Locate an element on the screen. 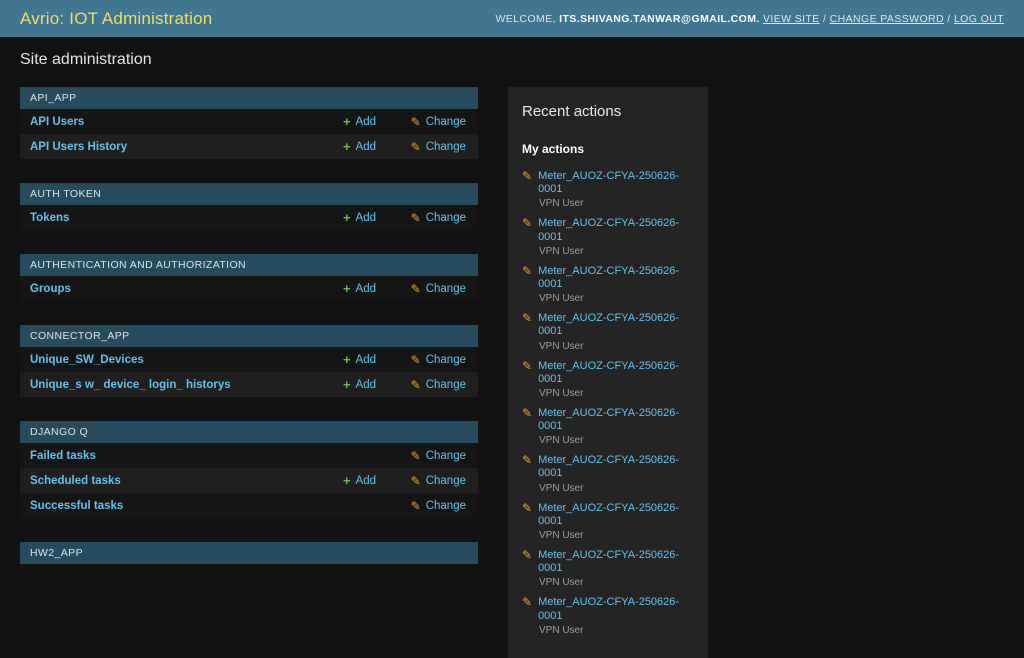  change-link-scheduled-tasks: ✎ Change is located at coordinates (438, 481).